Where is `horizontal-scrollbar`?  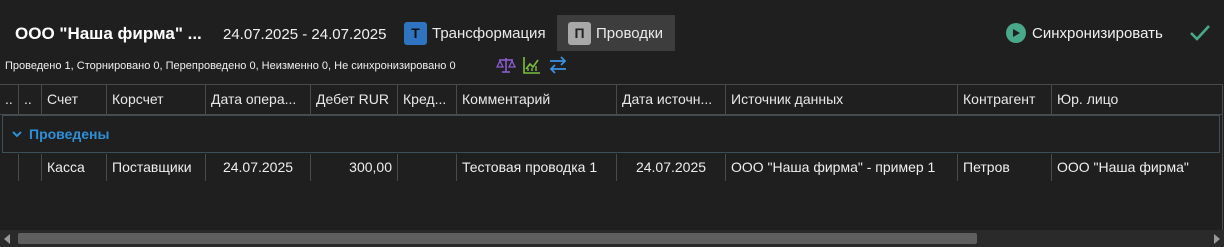 horizontal-scrollbar is located at coordinates (612, 238).